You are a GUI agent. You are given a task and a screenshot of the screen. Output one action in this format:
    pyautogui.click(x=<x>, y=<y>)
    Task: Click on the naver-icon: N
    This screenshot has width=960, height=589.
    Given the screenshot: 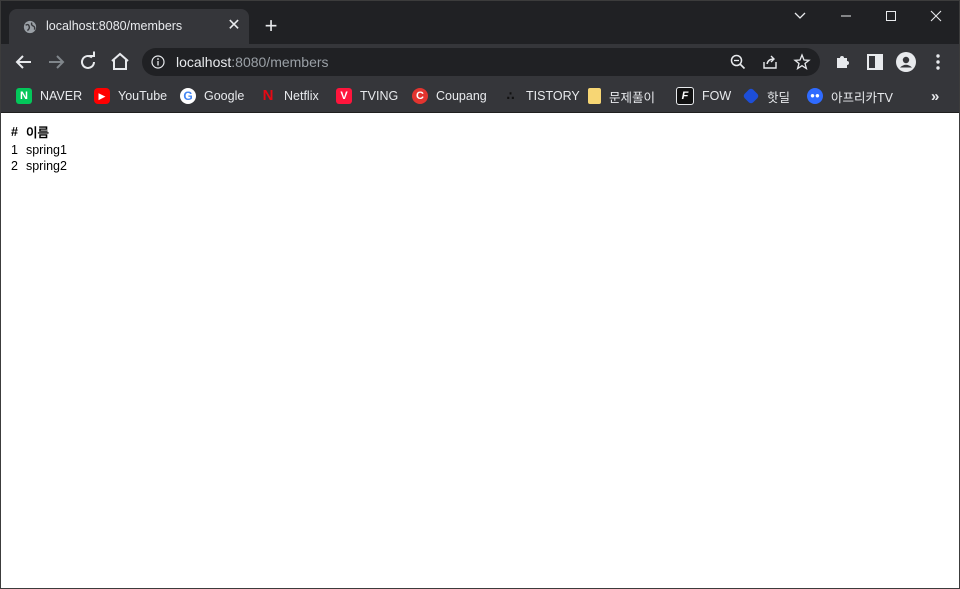 What is the action you would take?
    pyautogui.click(x=24, y=96)
    